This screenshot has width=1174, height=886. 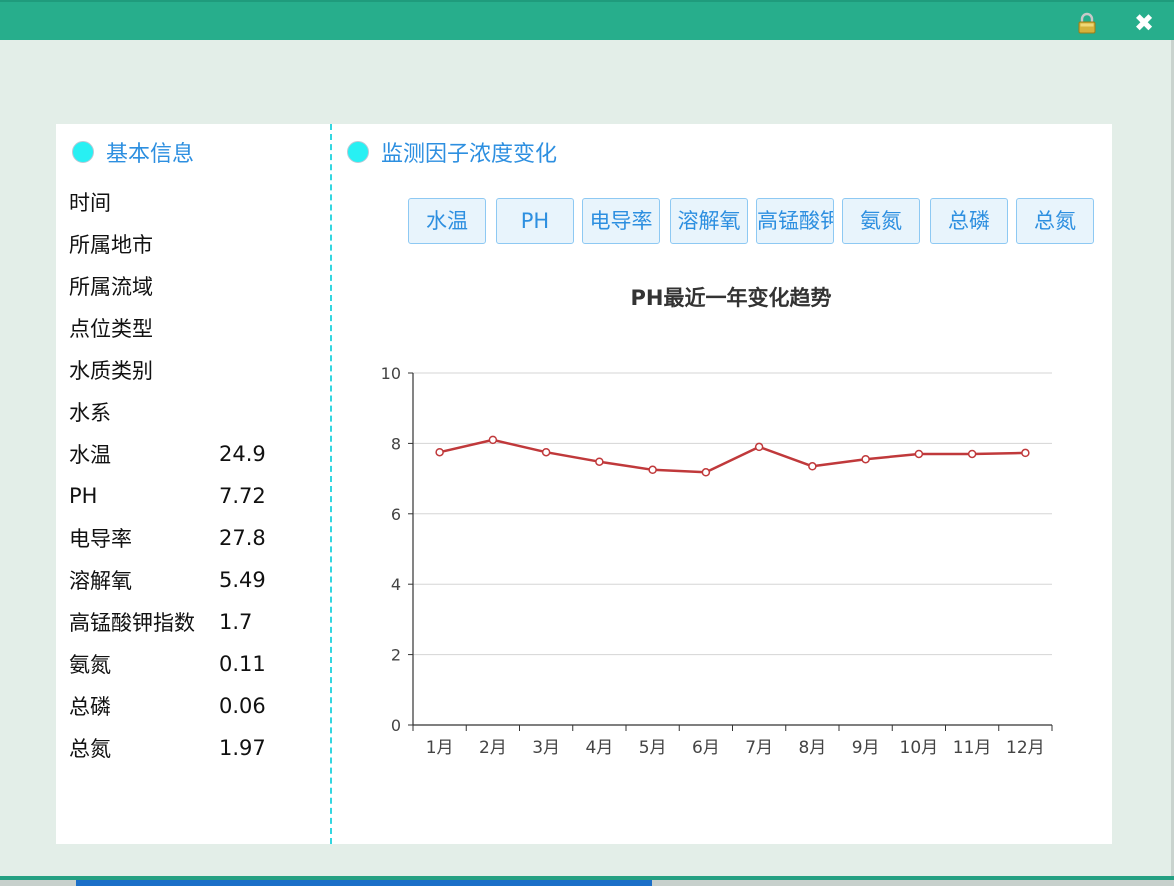 What do you see at coordinates (111, 371) in the screenshot?
I see `info-label: 水质类别` at bounding box center [111, 371].